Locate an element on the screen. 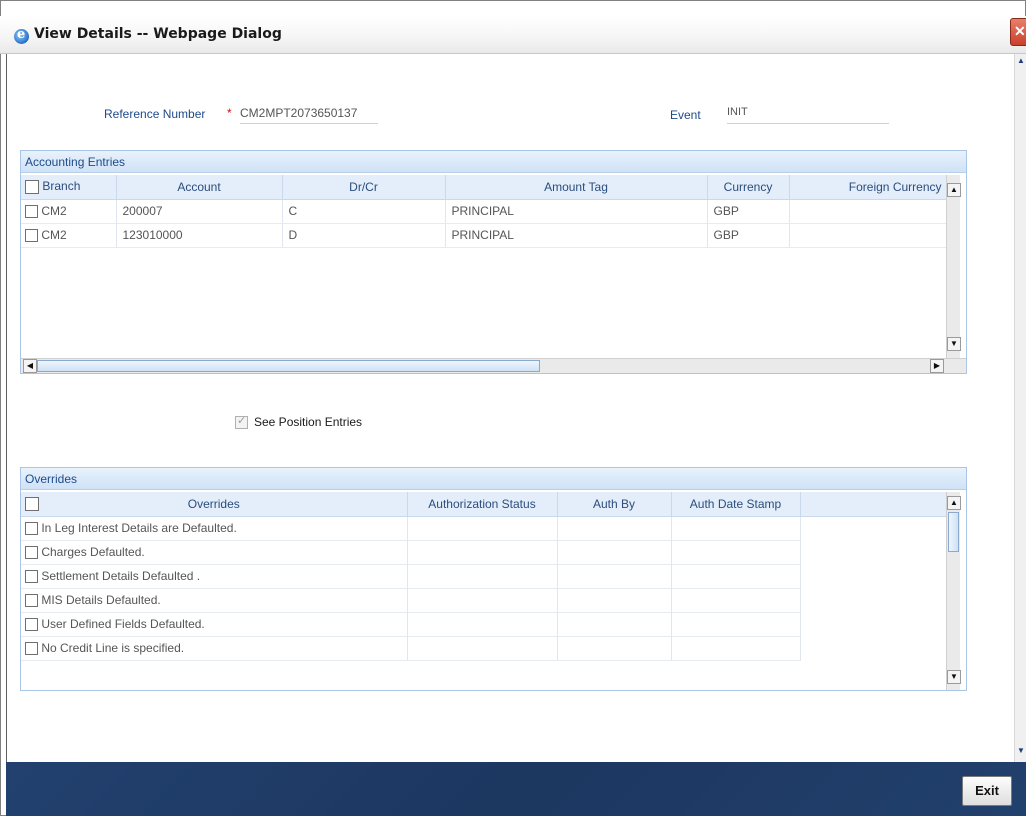 This screenshot has width=1026, height=816. vscroll-thumb is located at coordinates (953, 532).